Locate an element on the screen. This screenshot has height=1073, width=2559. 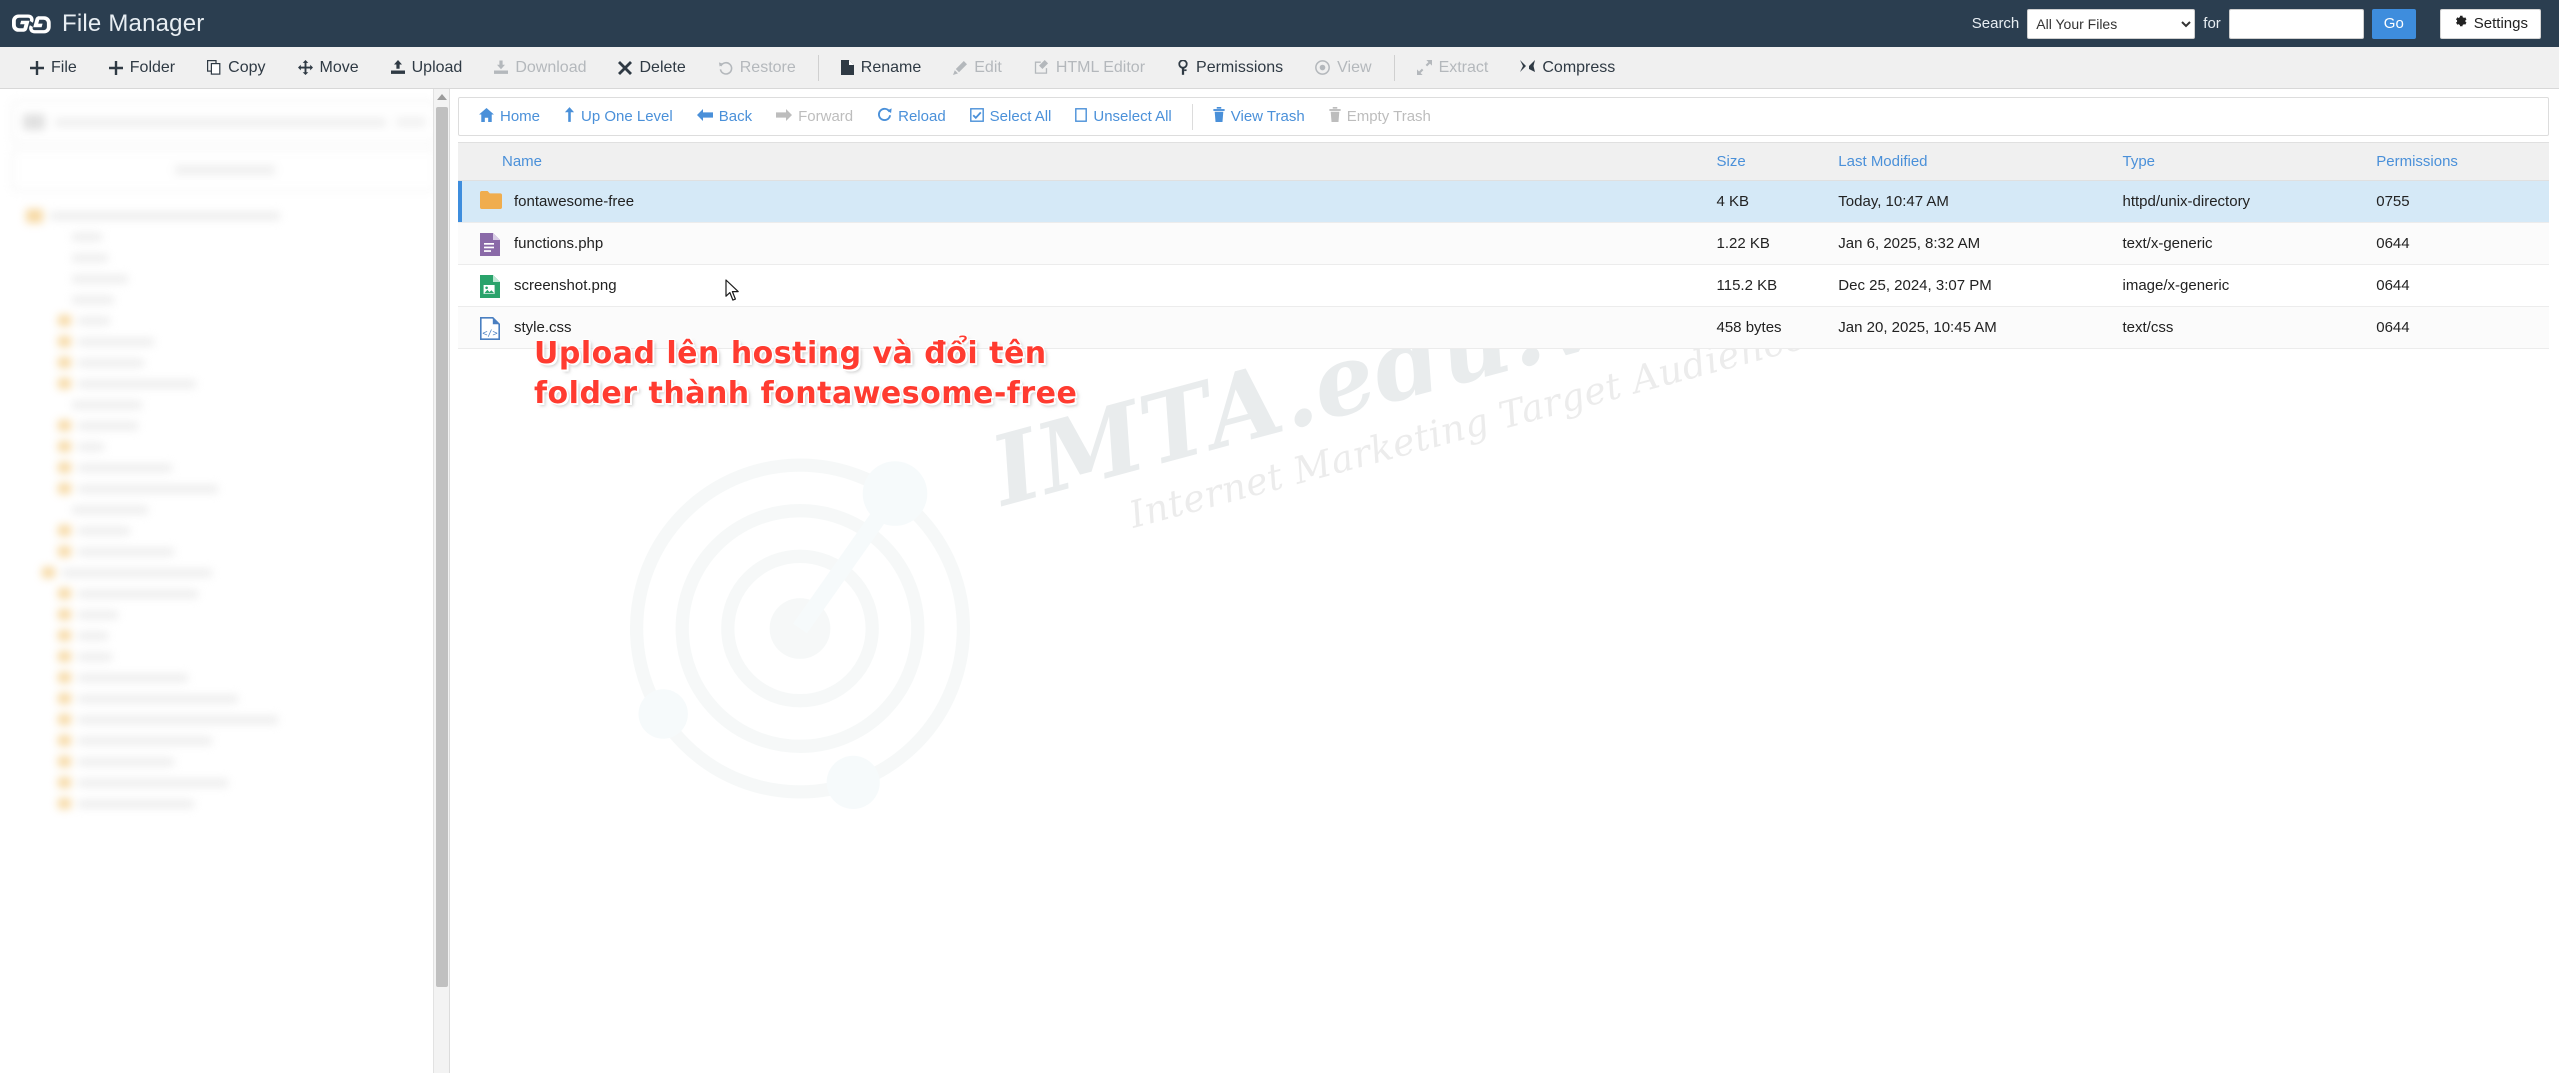
toolbar-button-edit: Edit is located at coordinates (977, 68).